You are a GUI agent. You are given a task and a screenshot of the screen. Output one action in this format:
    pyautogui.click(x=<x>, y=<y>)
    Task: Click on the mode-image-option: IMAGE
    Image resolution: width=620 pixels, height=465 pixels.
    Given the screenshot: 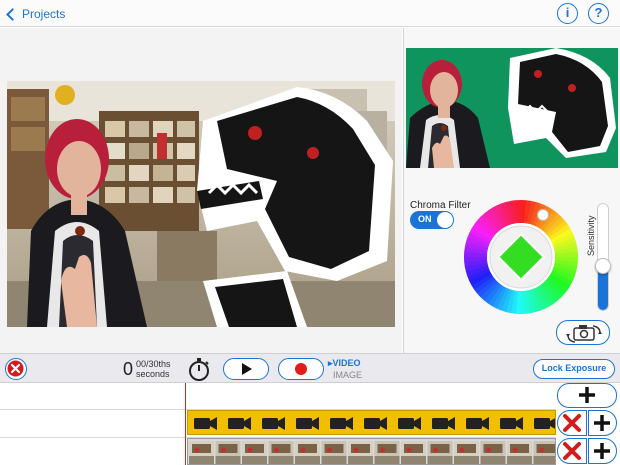 What is the action you would take?
    pyautogui.click(x=347, y=375)
    